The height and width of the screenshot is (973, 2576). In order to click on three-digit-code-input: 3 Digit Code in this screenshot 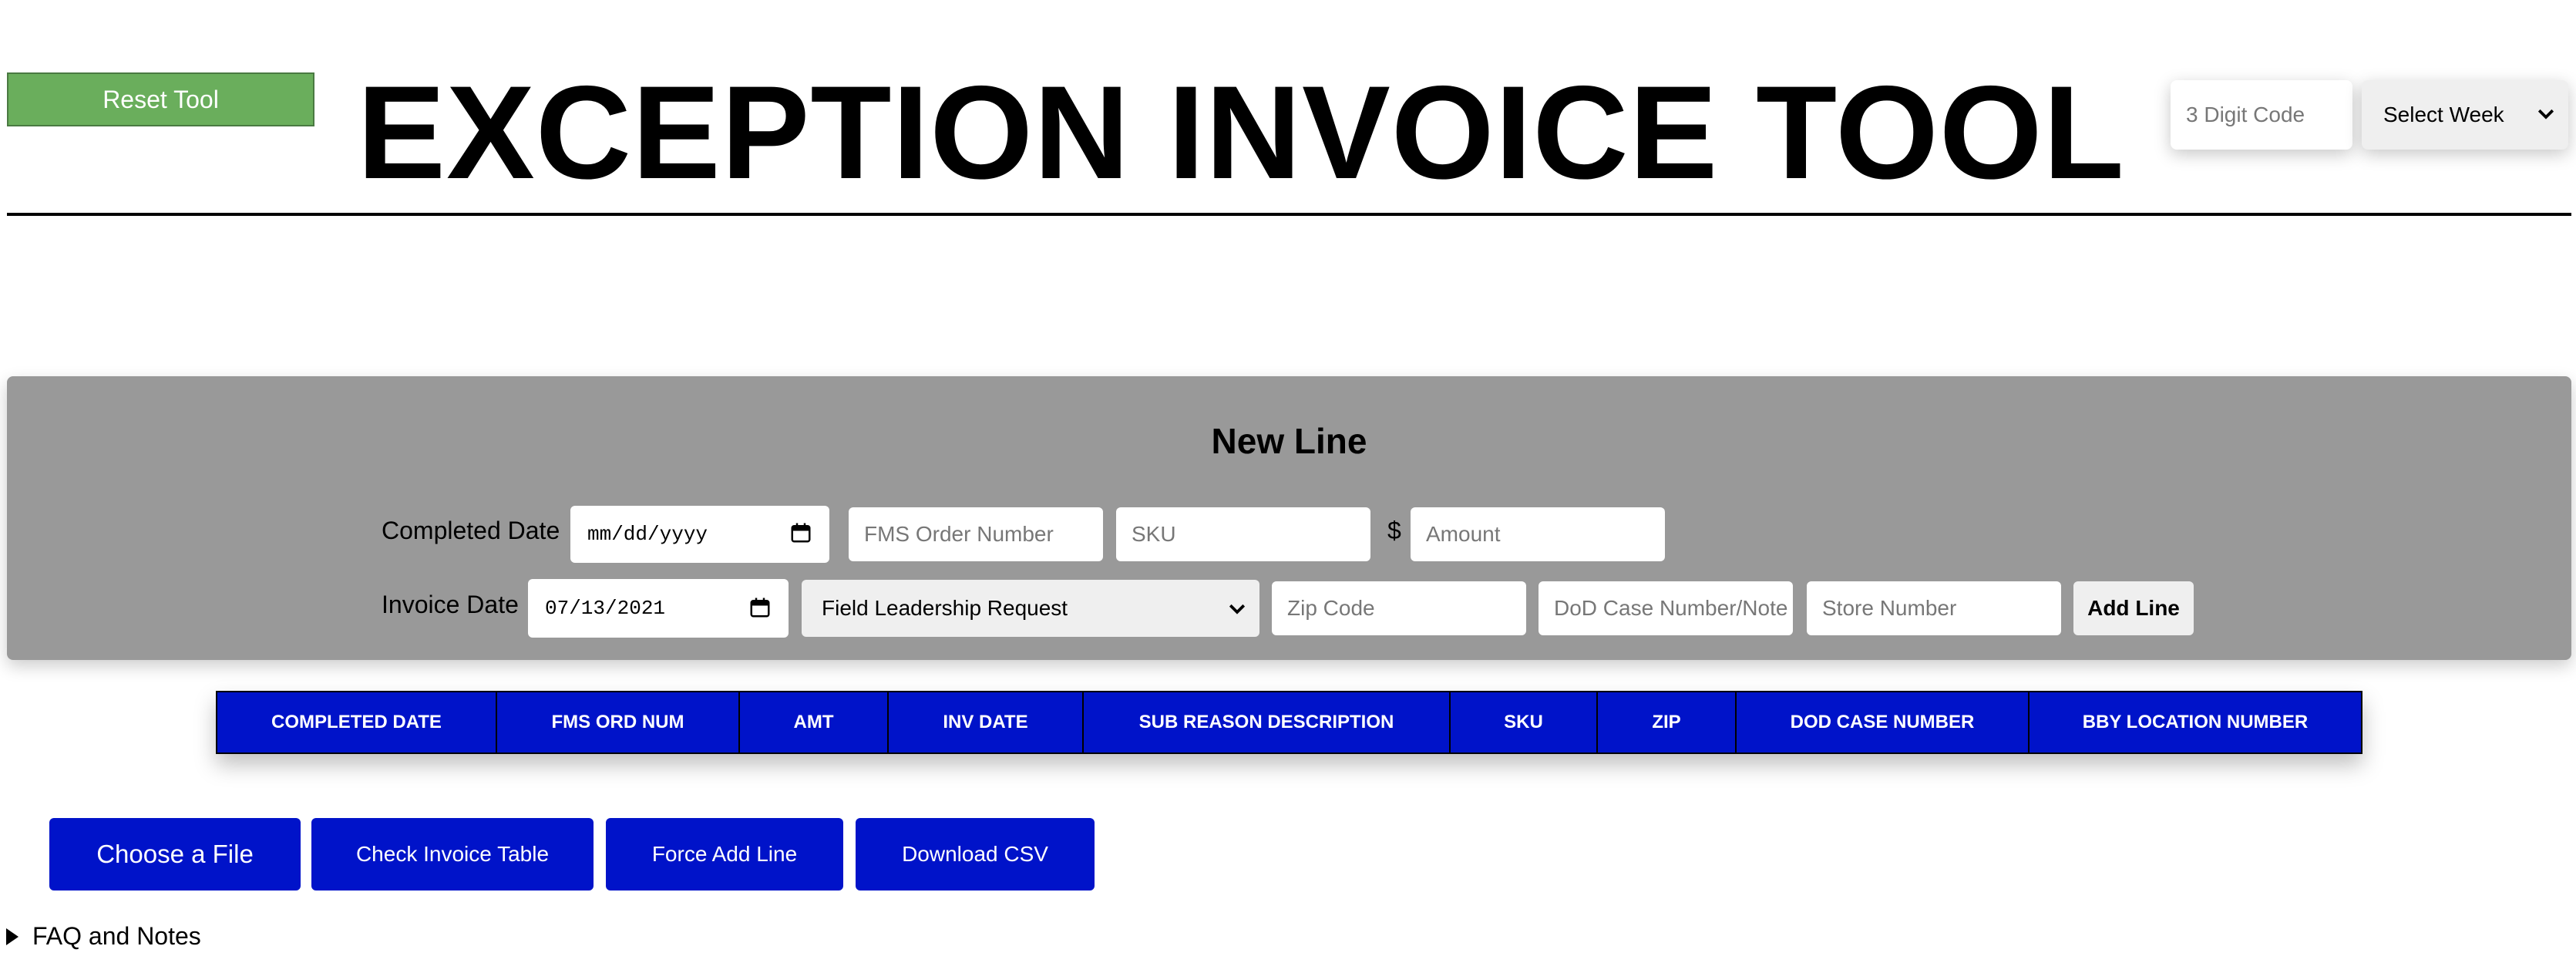, I will do `click(2261, 115)`.